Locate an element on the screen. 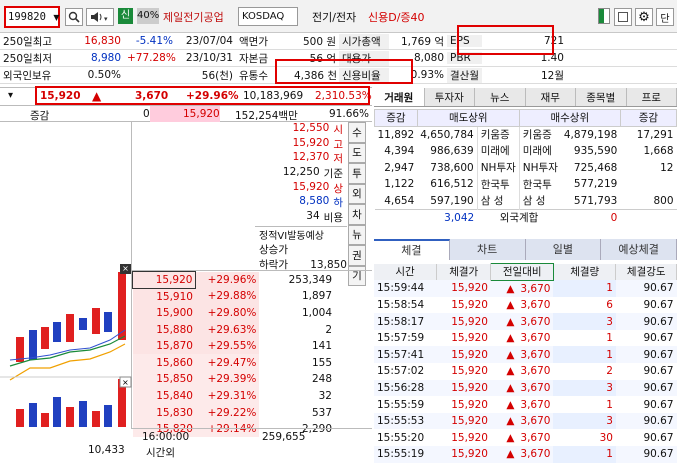  close-chart-icon: × is located at coordinates (125, 269).